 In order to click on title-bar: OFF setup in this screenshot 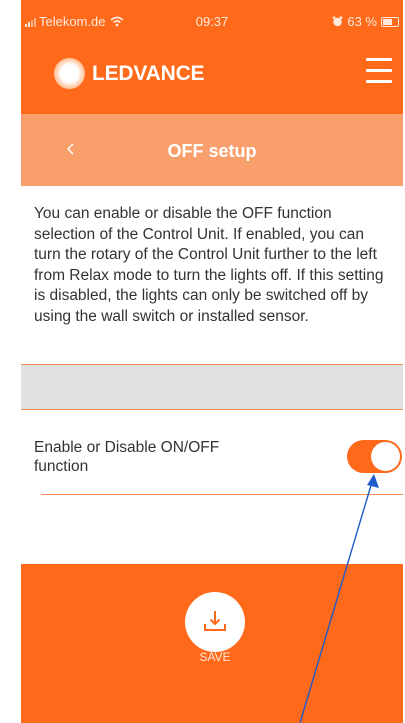, I will do `click(212, 150)`.